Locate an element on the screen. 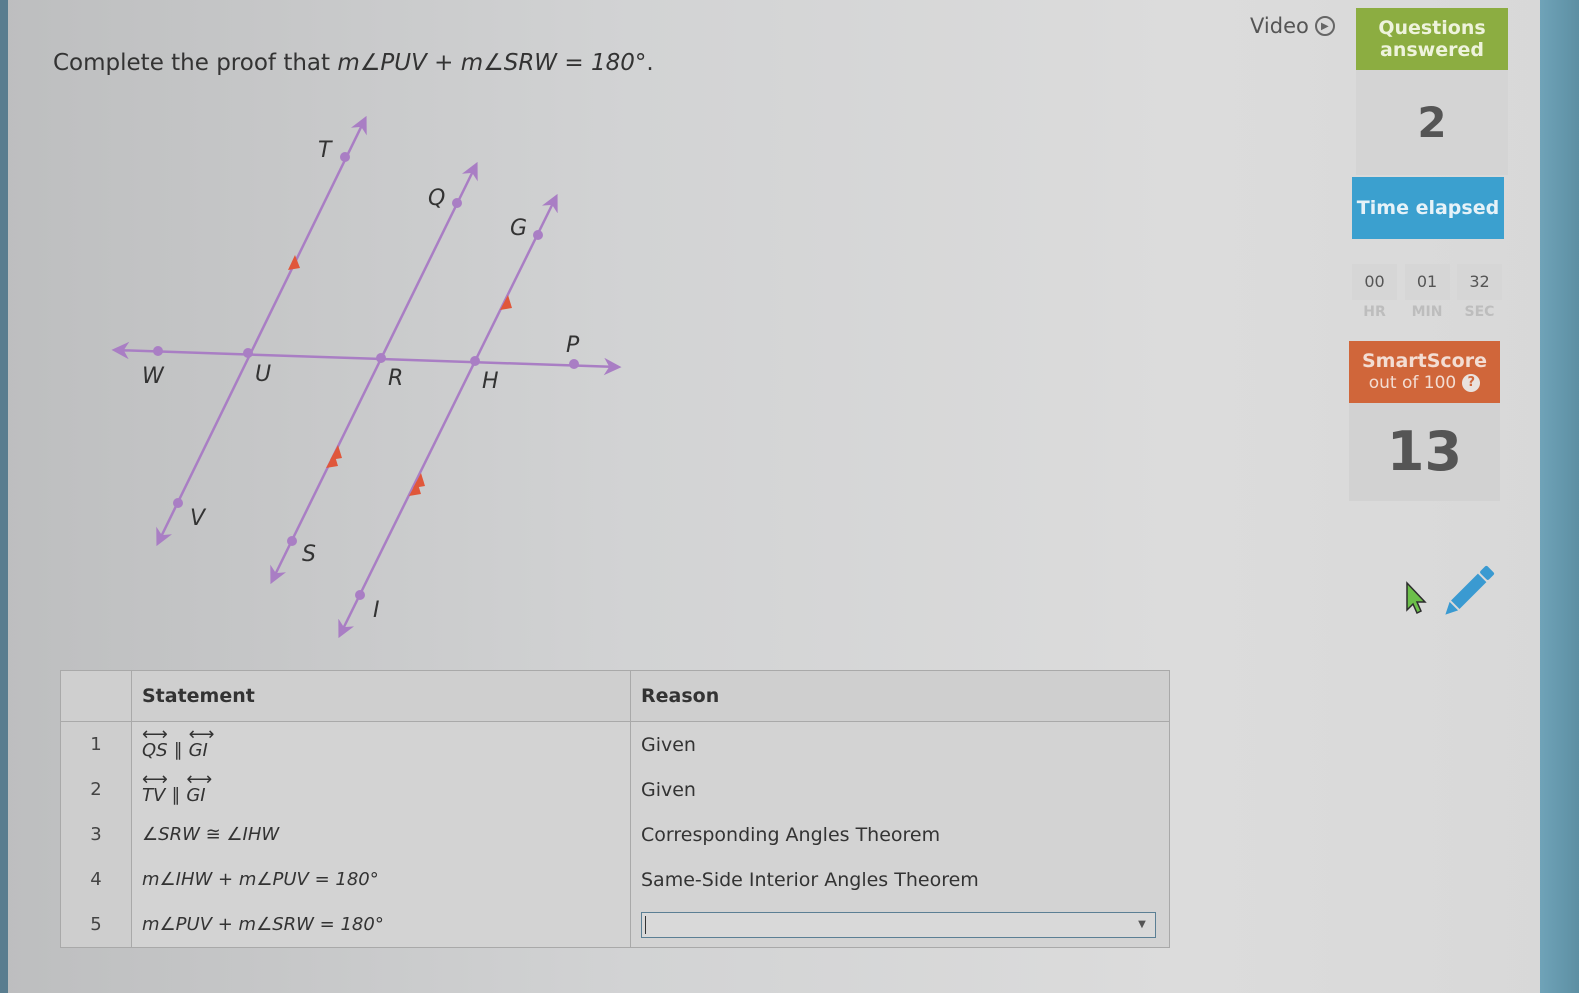  label-I: I is located at coordinates (376, 610).